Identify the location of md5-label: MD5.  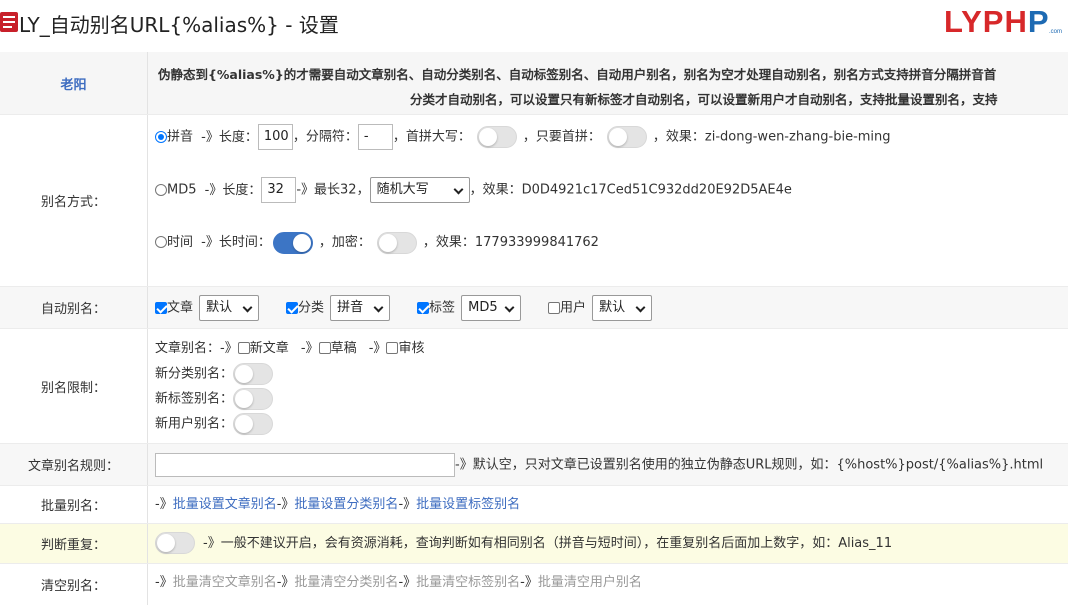
(182, 190).